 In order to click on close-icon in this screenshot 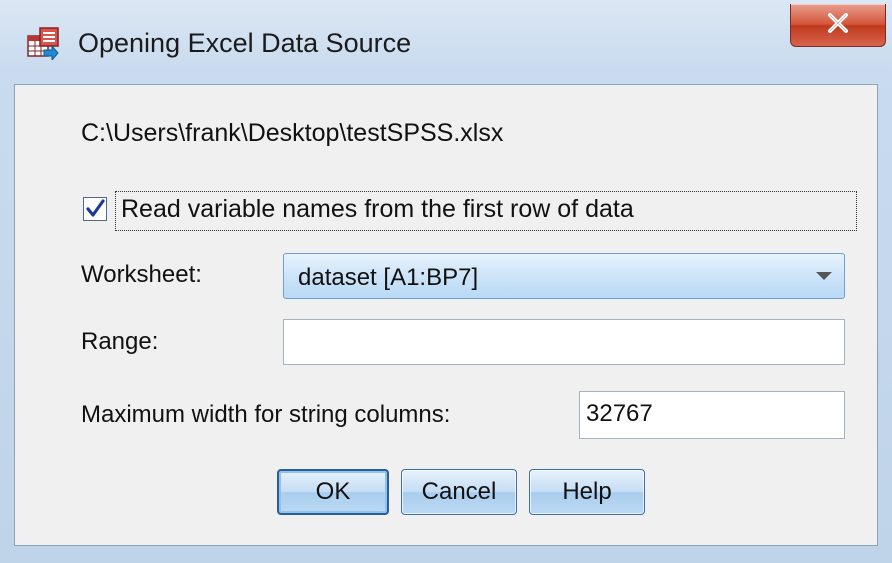, I will do `click(838, 25)`.